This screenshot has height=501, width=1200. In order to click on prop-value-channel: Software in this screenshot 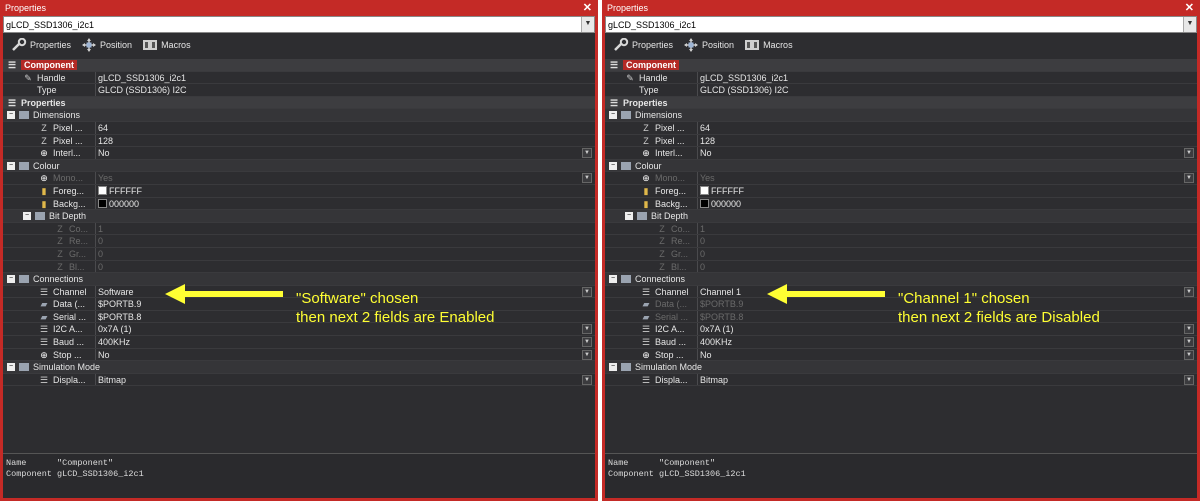, I will do `click(116, 292)`.